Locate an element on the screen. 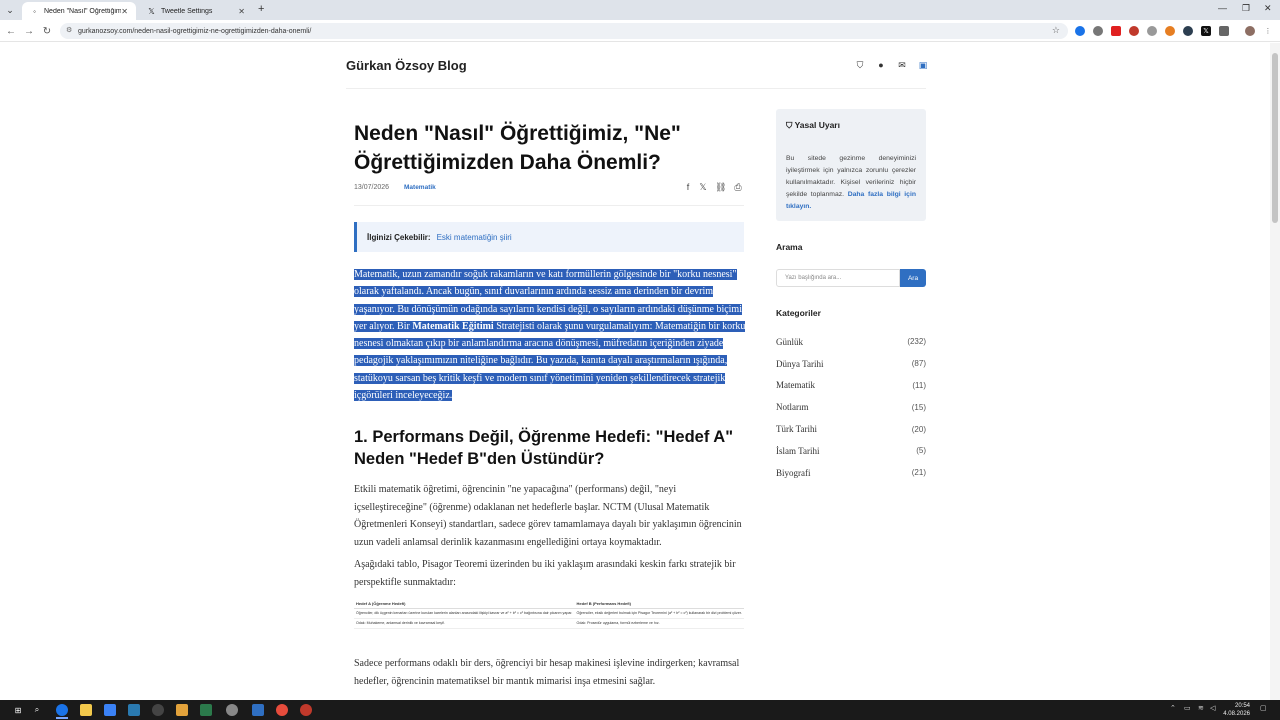 This screenshot has height=720, width=1280. close-window-icon: ✕ is located at coordinates (1268, 8).